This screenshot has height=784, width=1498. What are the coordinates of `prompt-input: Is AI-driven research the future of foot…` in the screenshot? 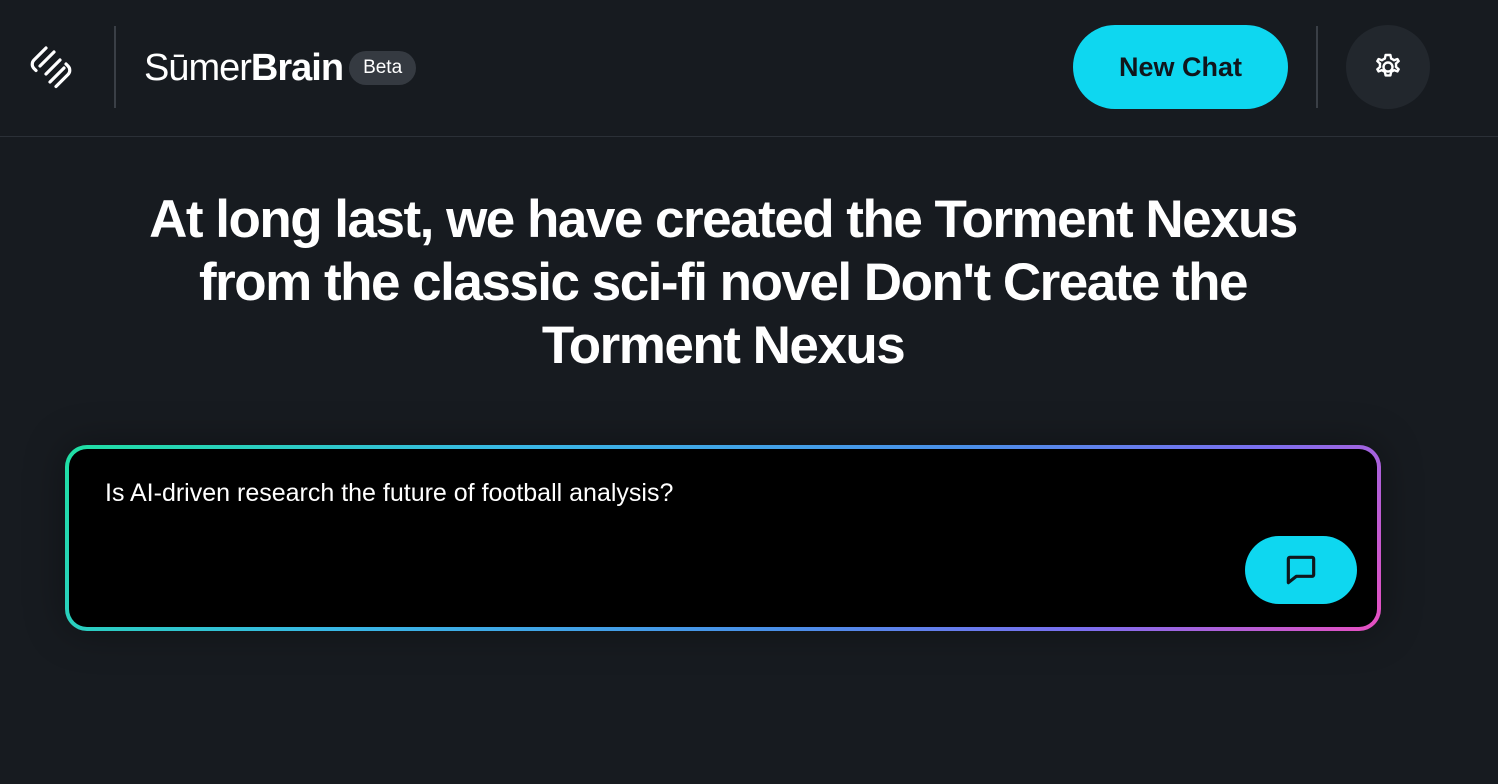 It's located at (389, 493).